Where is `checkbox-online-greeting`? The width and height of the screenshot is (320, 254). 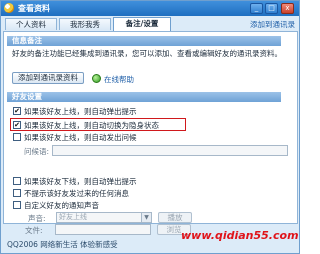
checkbox-online-greeting is located at coordinates (17, 137).